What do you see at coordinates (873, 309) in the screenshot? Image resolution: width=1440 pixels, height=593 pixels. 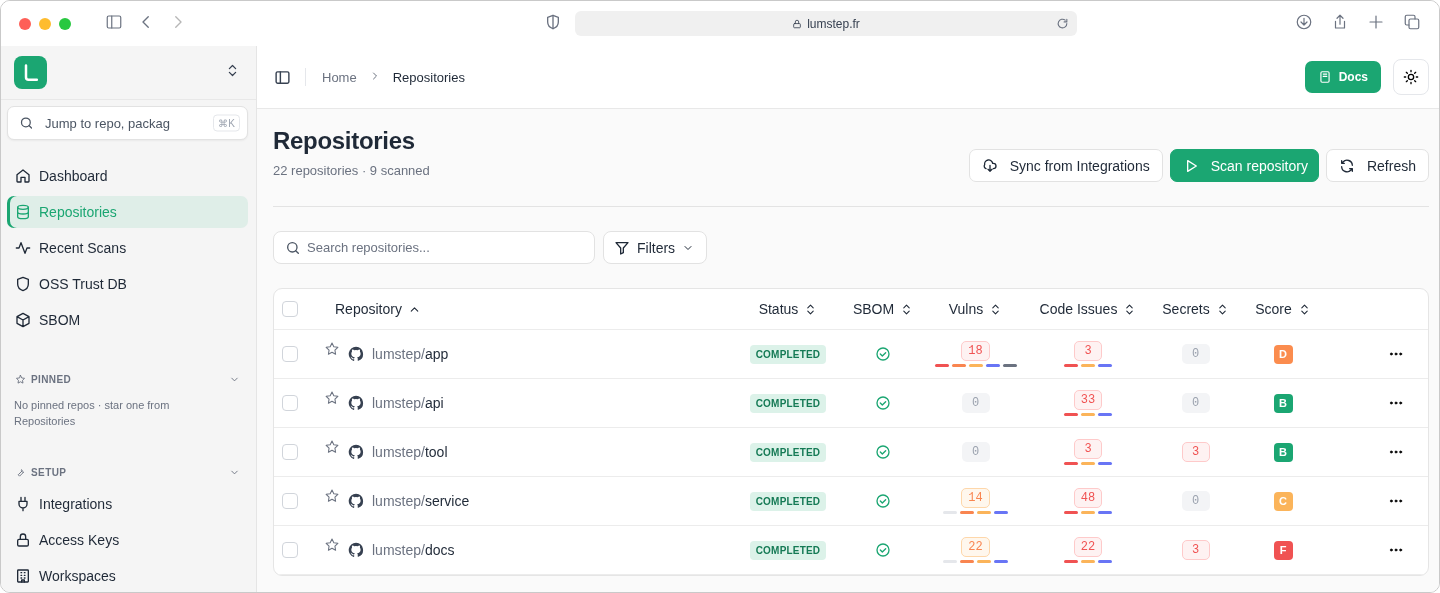 I see `column-header: SBOM` at bounding box center [873, 309].